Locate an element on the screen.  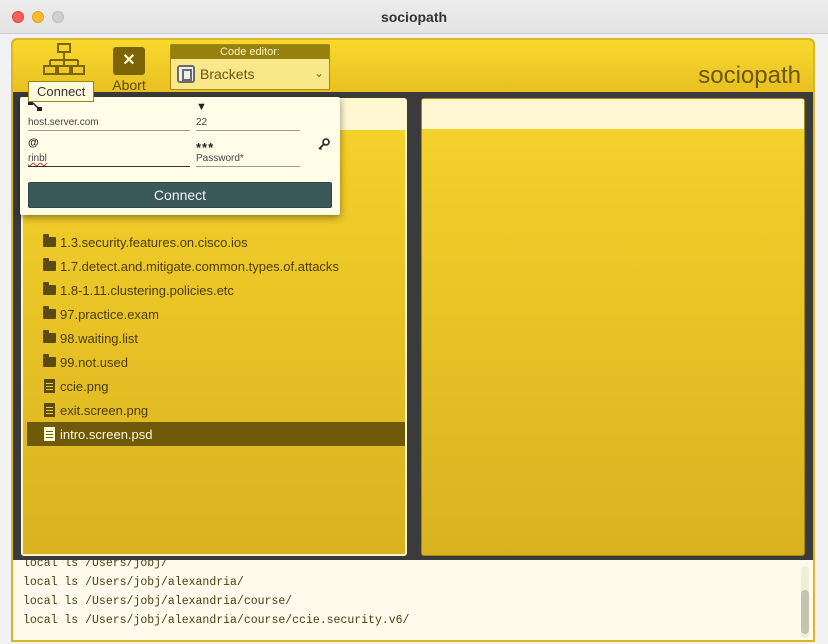
port-field: ▼ 22 is located at coordinates (248, 117).